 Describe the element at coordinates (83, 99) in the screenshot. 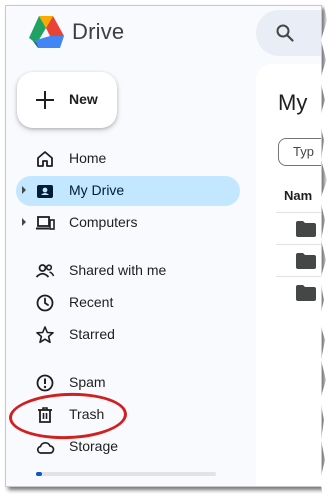

I see `new-button-label: New` at that location.